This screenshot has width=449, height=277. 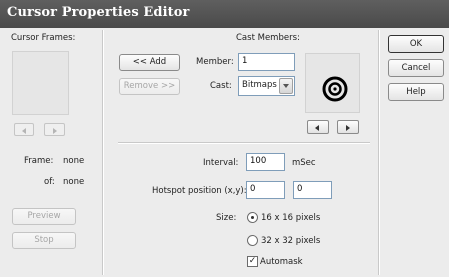 I want to click on next-cast-member-button, so click(x=348, y=127).